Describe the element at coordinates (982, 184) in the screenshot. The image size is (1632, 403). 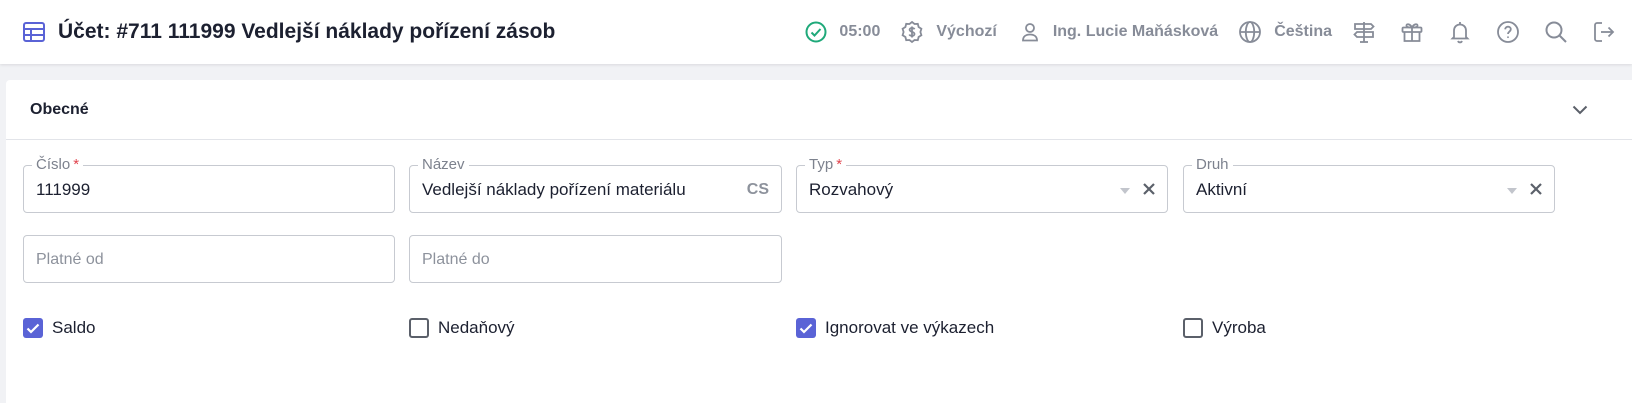
I see `typ-select: Typ * Rozvahový` at that location.